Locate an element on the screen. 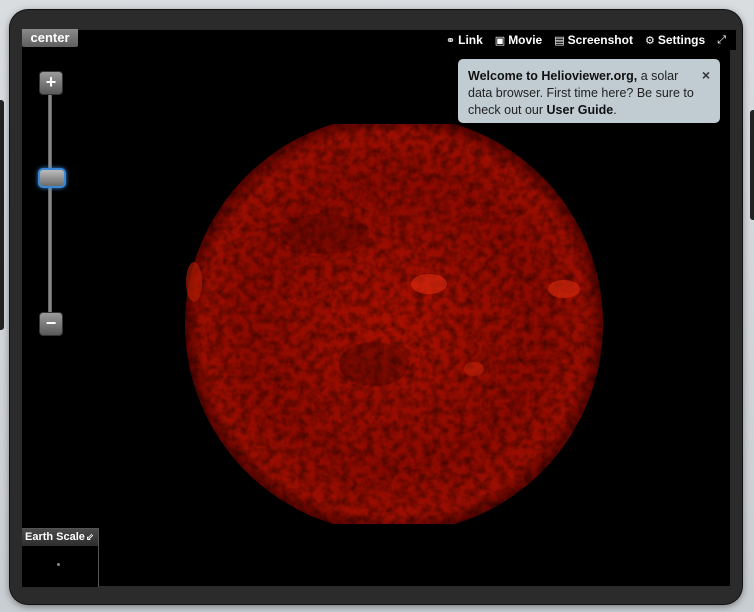  zoom-out-button: − is located at coordinates (51, 324).